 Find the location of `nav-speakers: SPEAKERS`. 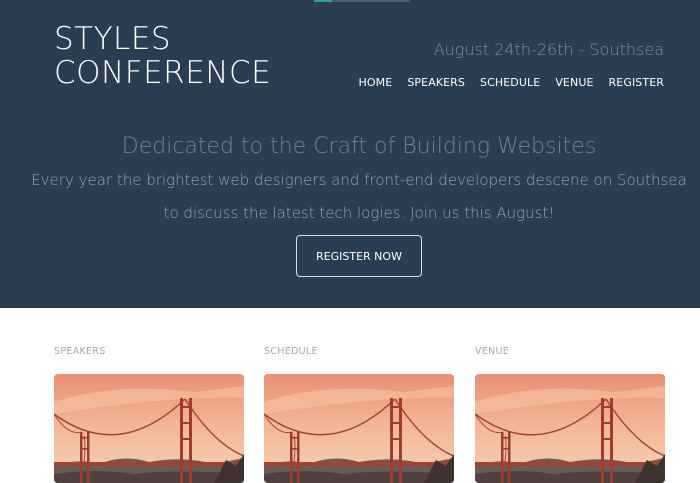

nav-speakers: SPEAKERS is located at coordinates (436, 82).